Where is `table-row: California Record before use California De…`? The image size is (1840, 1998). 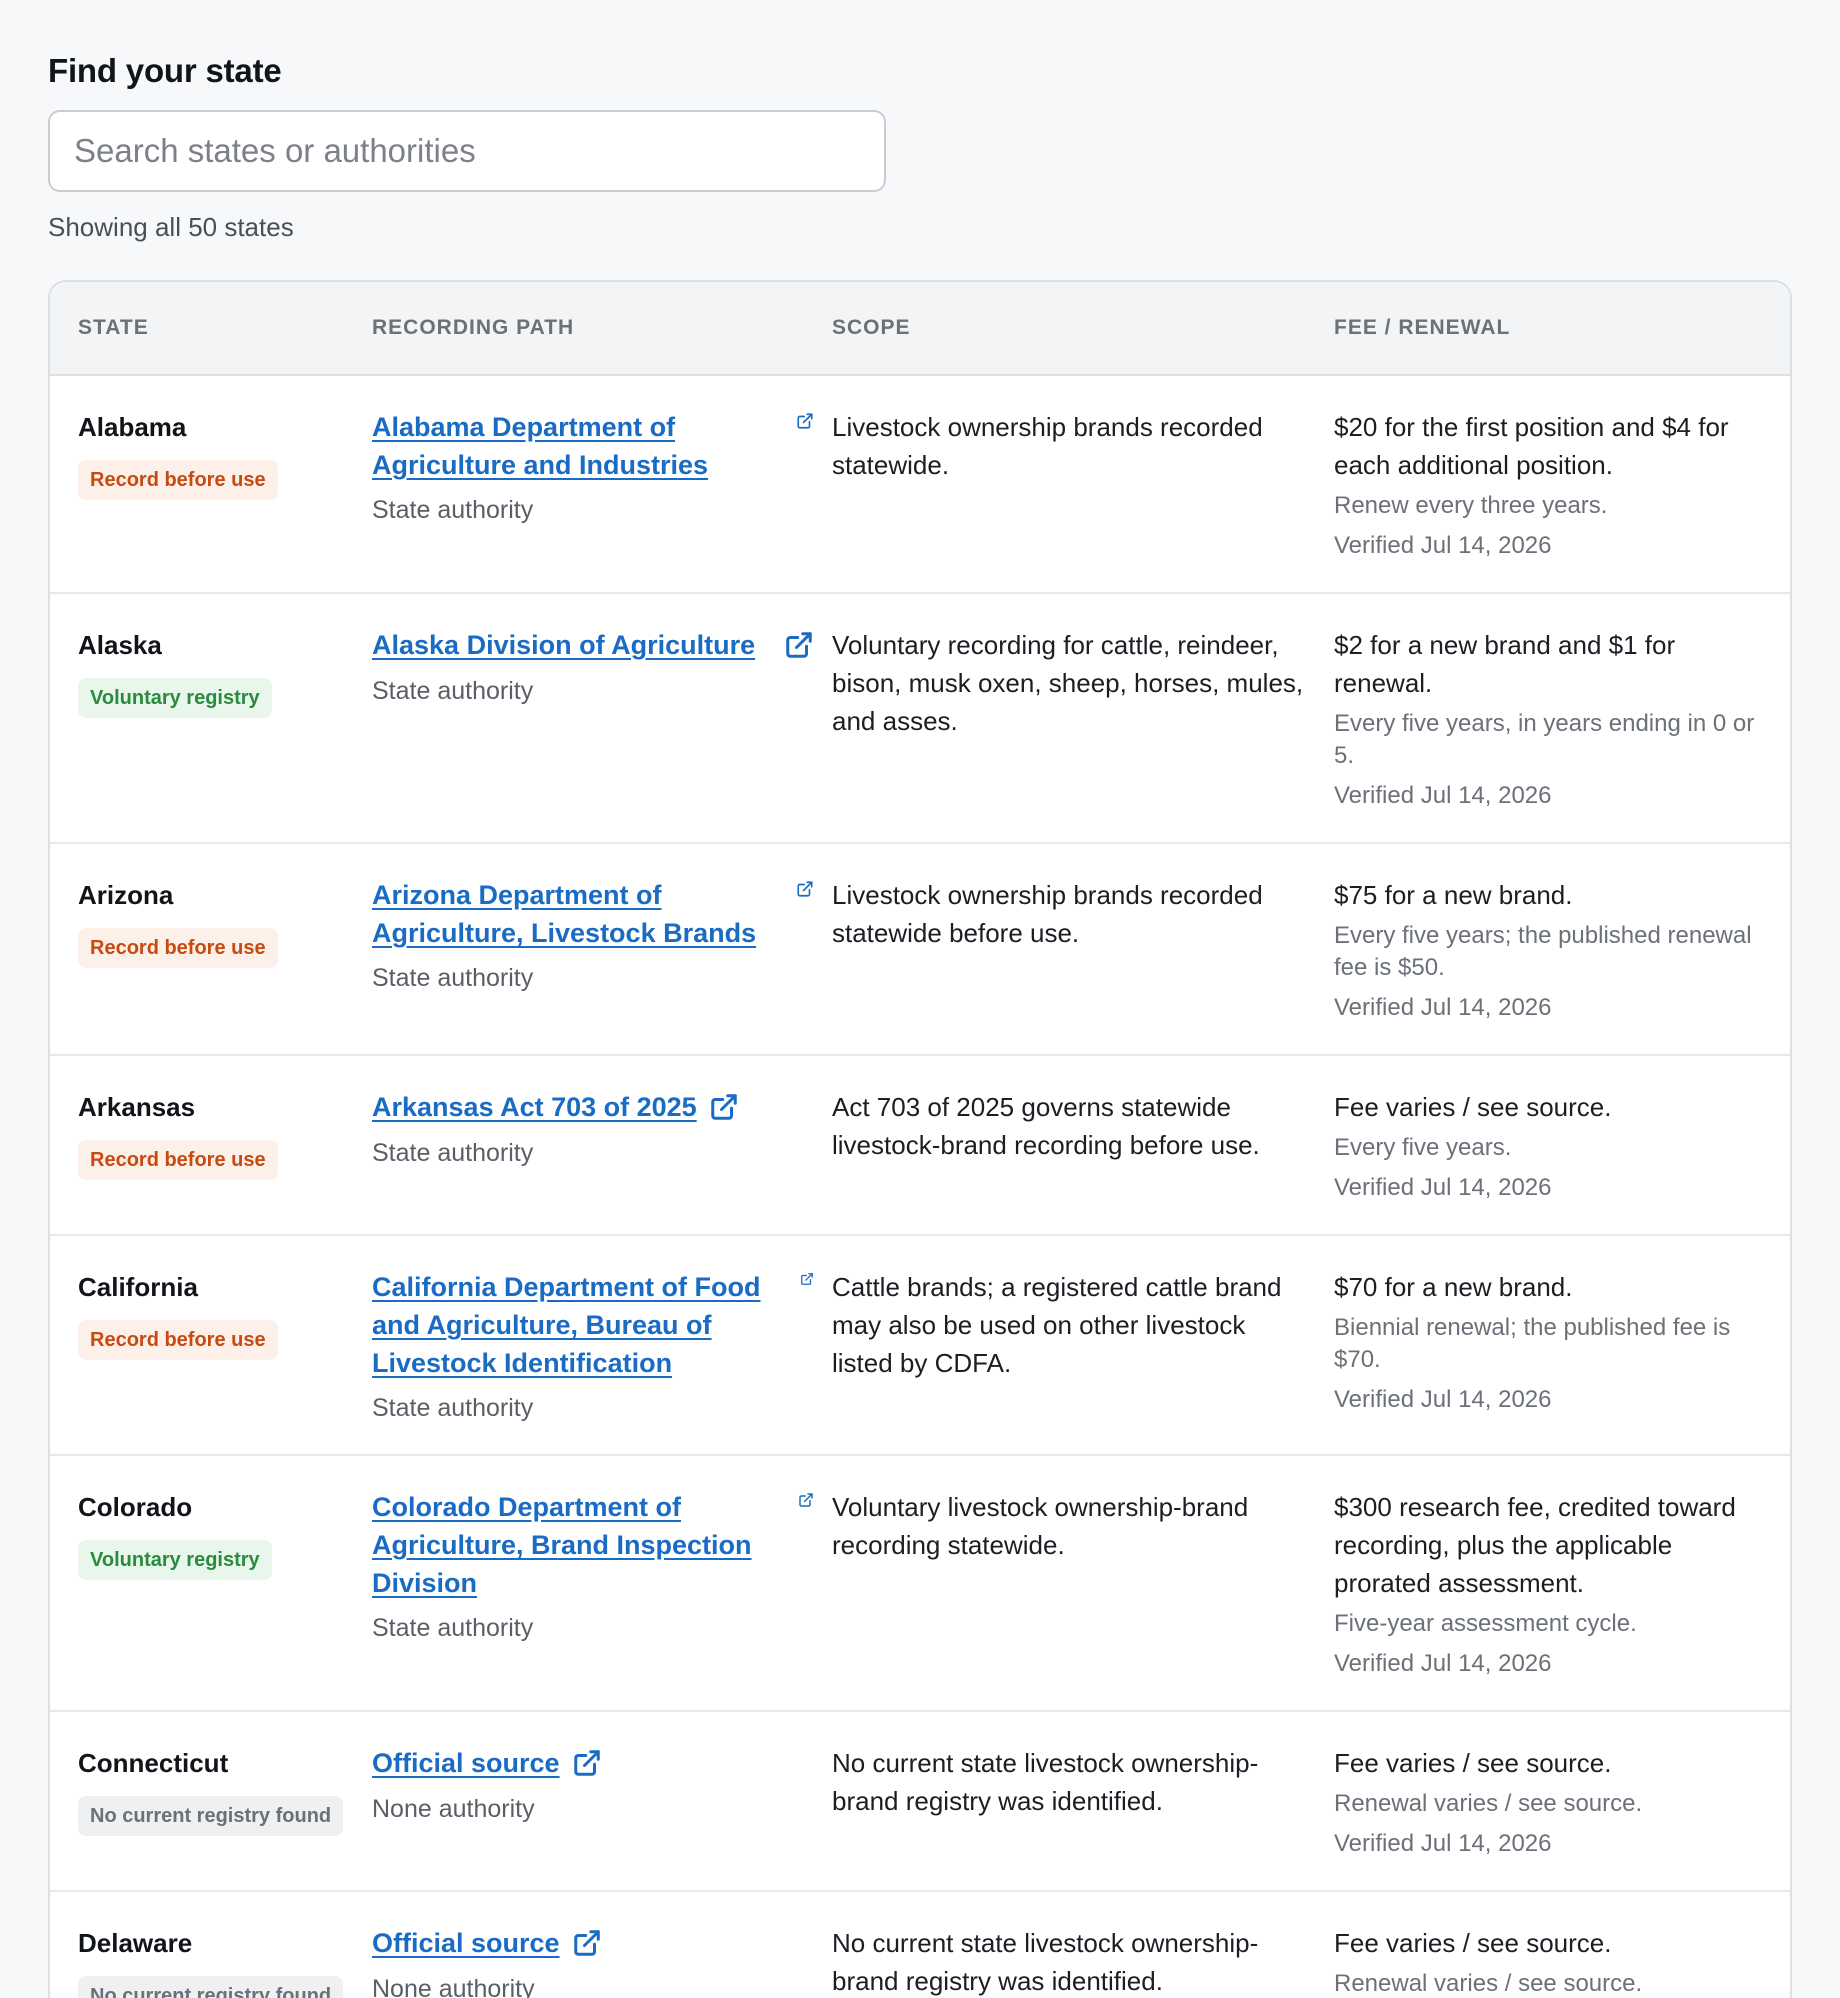 table-row: California Record before use California De… is located at coordinates (920, 1346).